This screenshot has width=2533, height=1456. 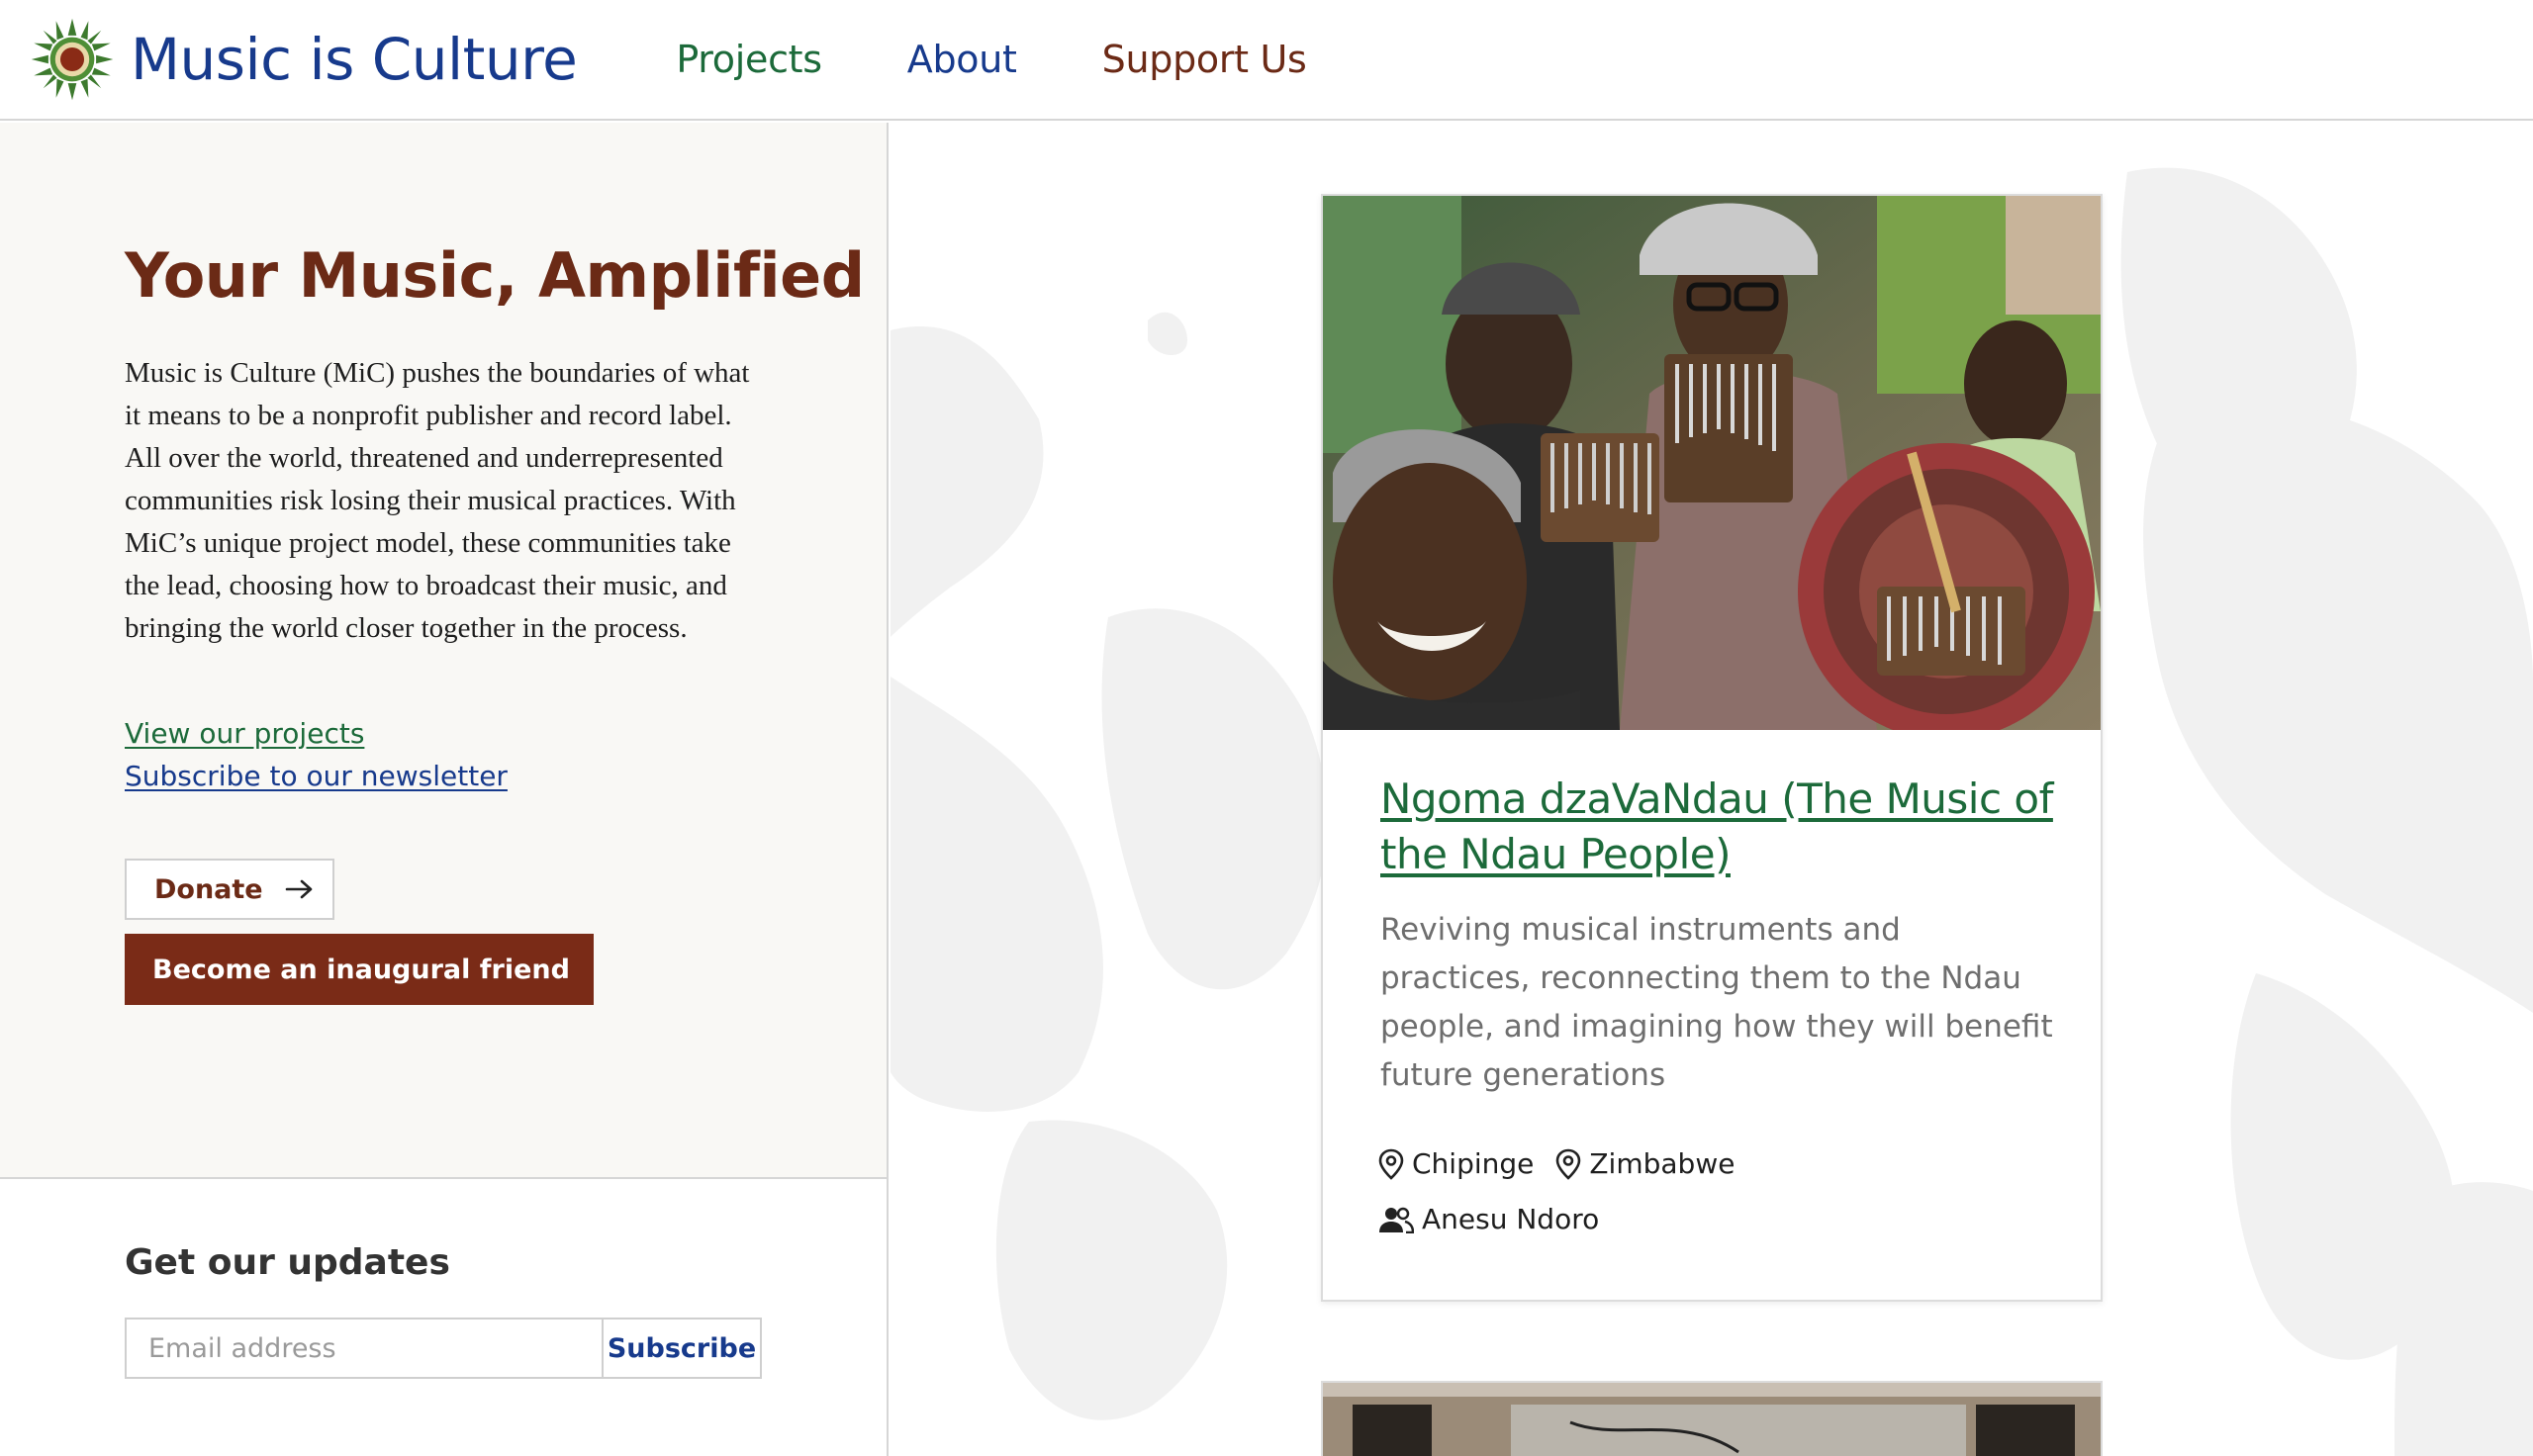 I want to click on site-logo: Music is Culture, so click(x=304, y=59).